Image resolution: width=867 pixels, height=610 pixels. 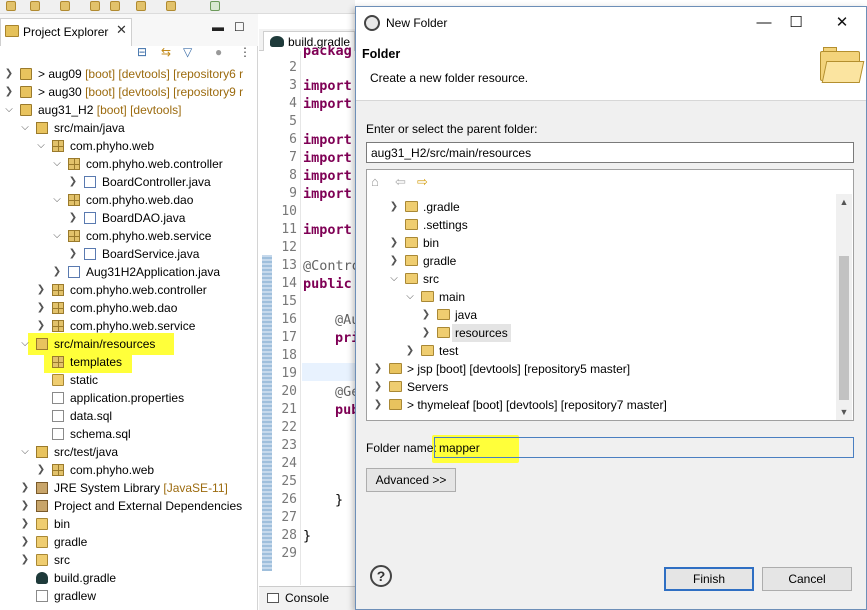 I want to click on code-line: }, so click(x=307, y=536).